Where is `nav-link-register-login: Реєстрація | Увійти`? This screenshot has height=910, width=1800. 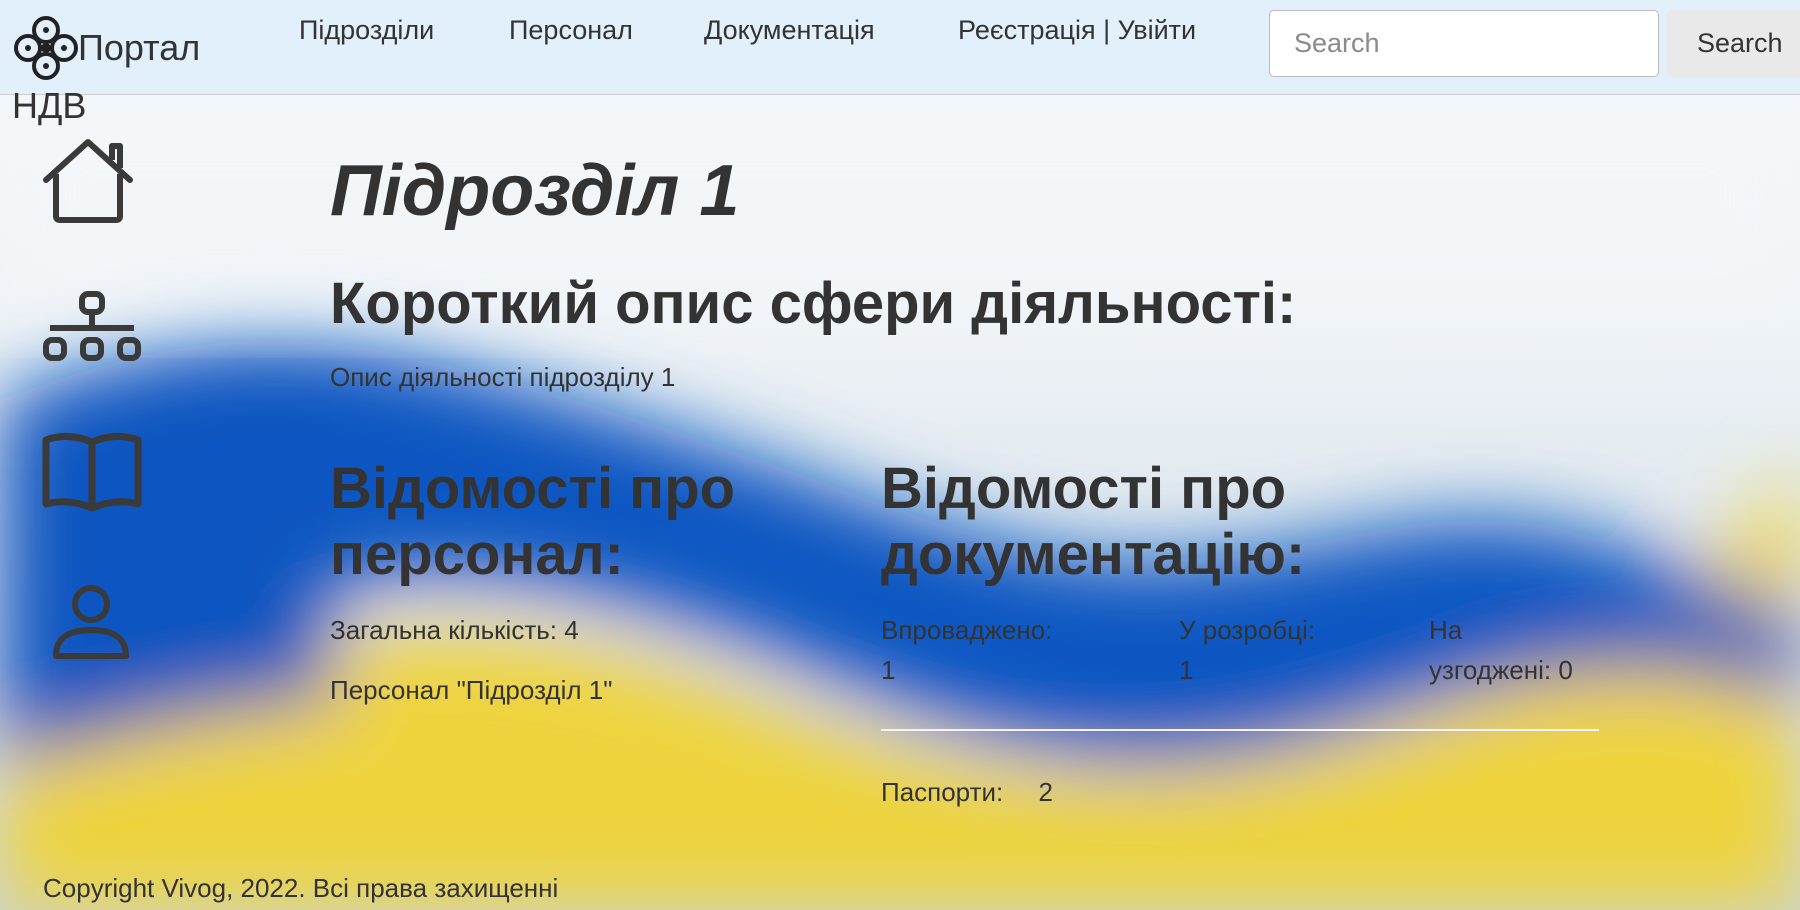 nav-link-register-login: Реєстрація | Увійти is located at coordinates (1077, 30).